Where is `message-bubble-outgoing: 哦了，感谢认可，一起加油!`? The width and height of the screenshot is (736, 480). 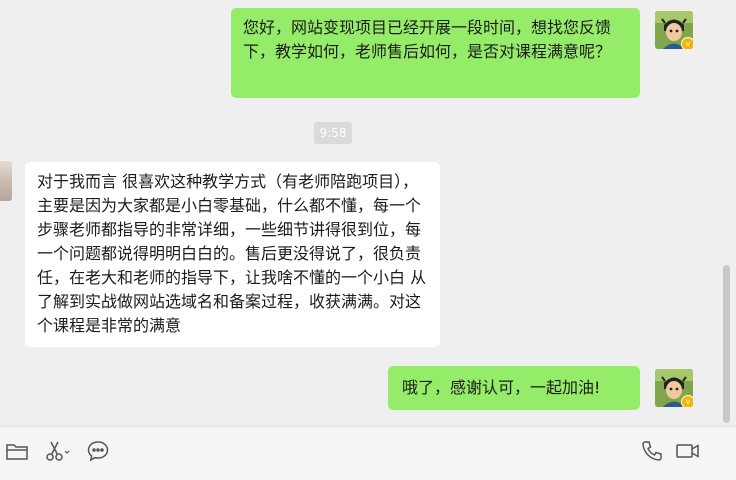 message-bubble-outgoing: 哦了，感谢认可，一起加油! is located at coordinates (514, 388).